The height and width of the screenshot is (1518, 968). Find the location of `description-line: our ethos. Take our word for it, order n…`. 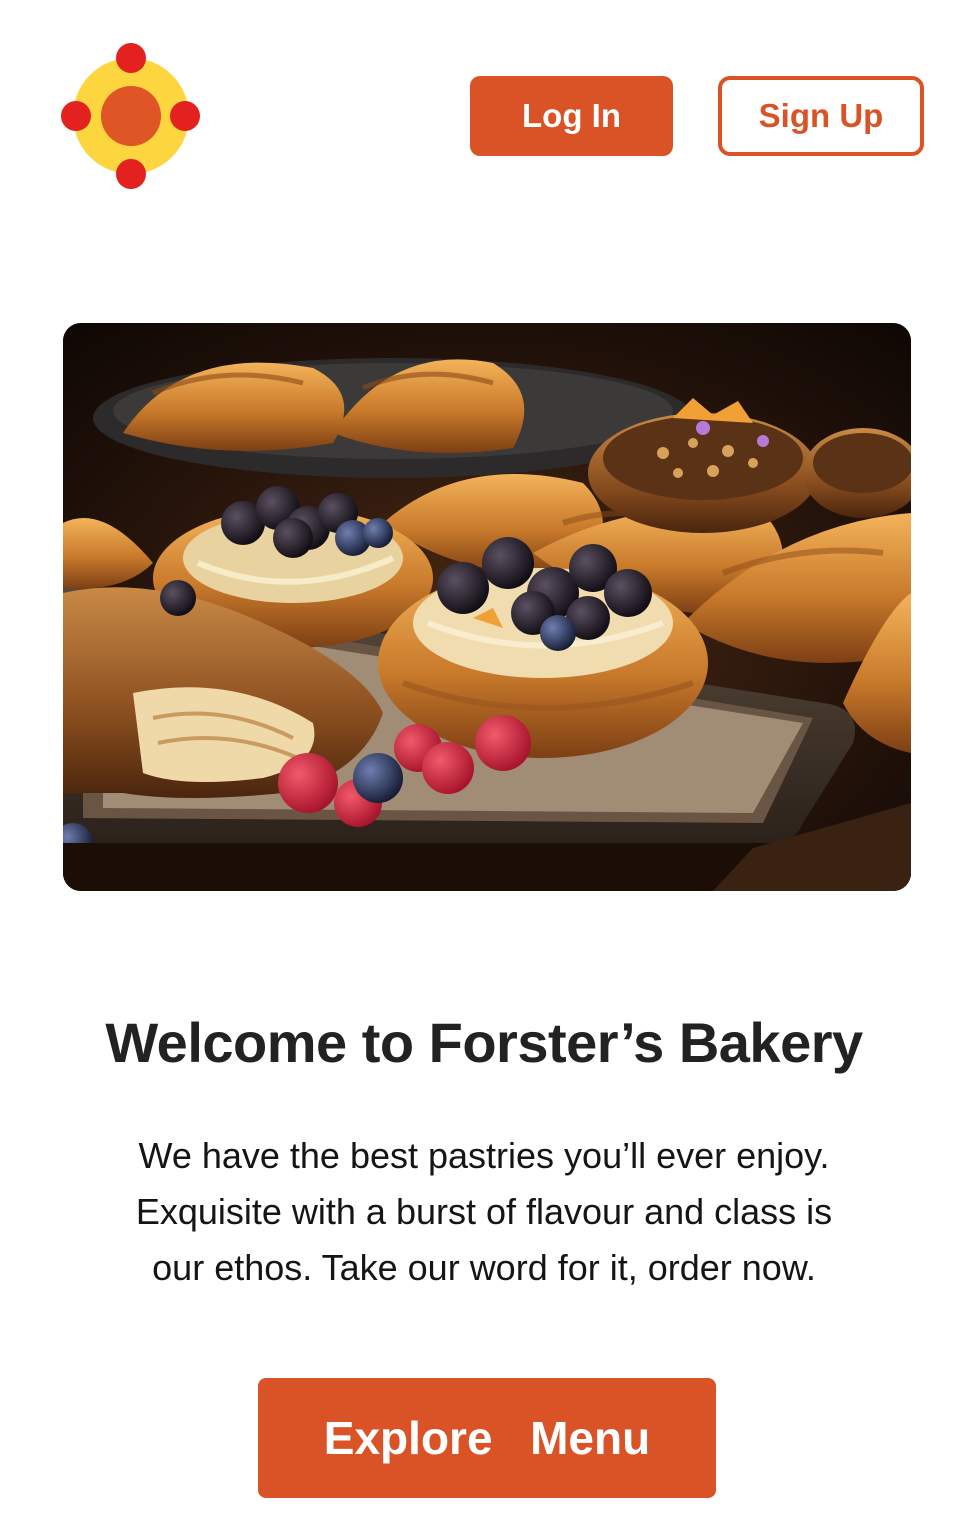

description-line: our ethos. Take our word for it, order n… is located at coordinates (484, 1267).